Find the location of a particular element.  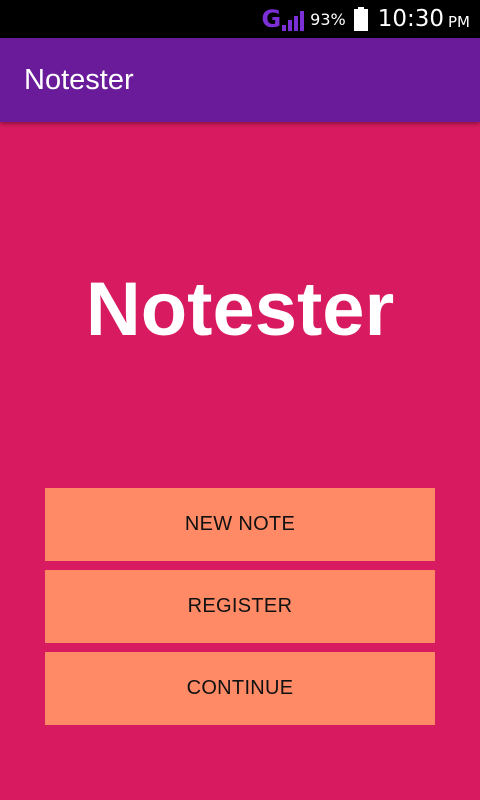

battery-percent: 93% is located at coordinates (328, 19).